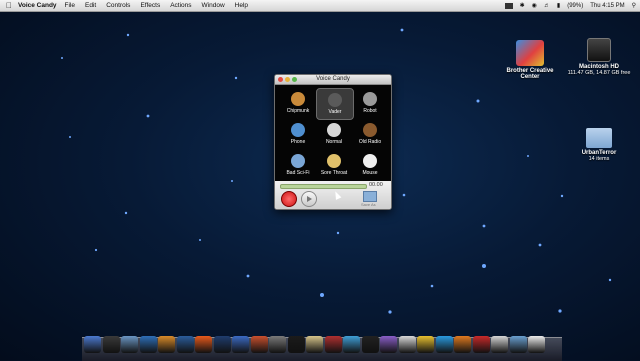  I want to click on battery-icon: ▮, so click(558, 5).